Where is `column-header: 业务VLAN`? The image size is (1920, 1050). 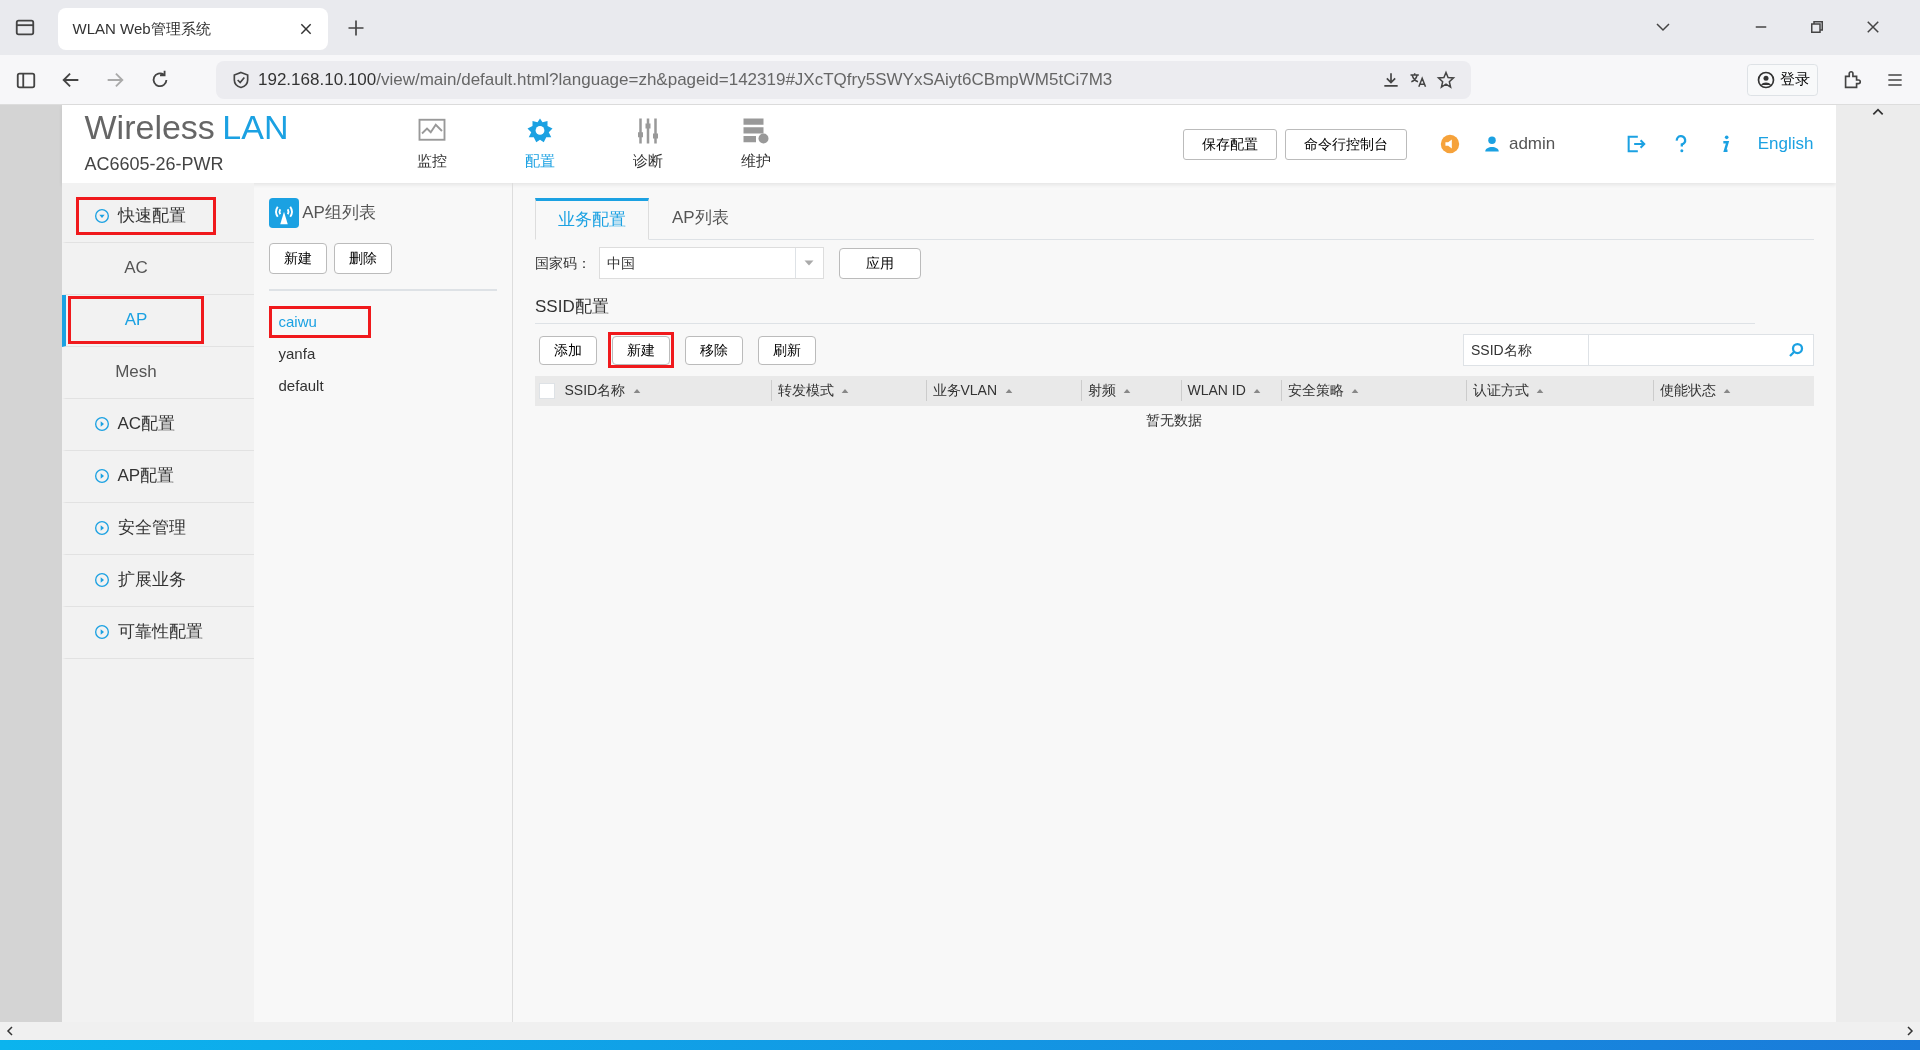 column-header: 业务VLAN is located at coordinates (1004, 391).